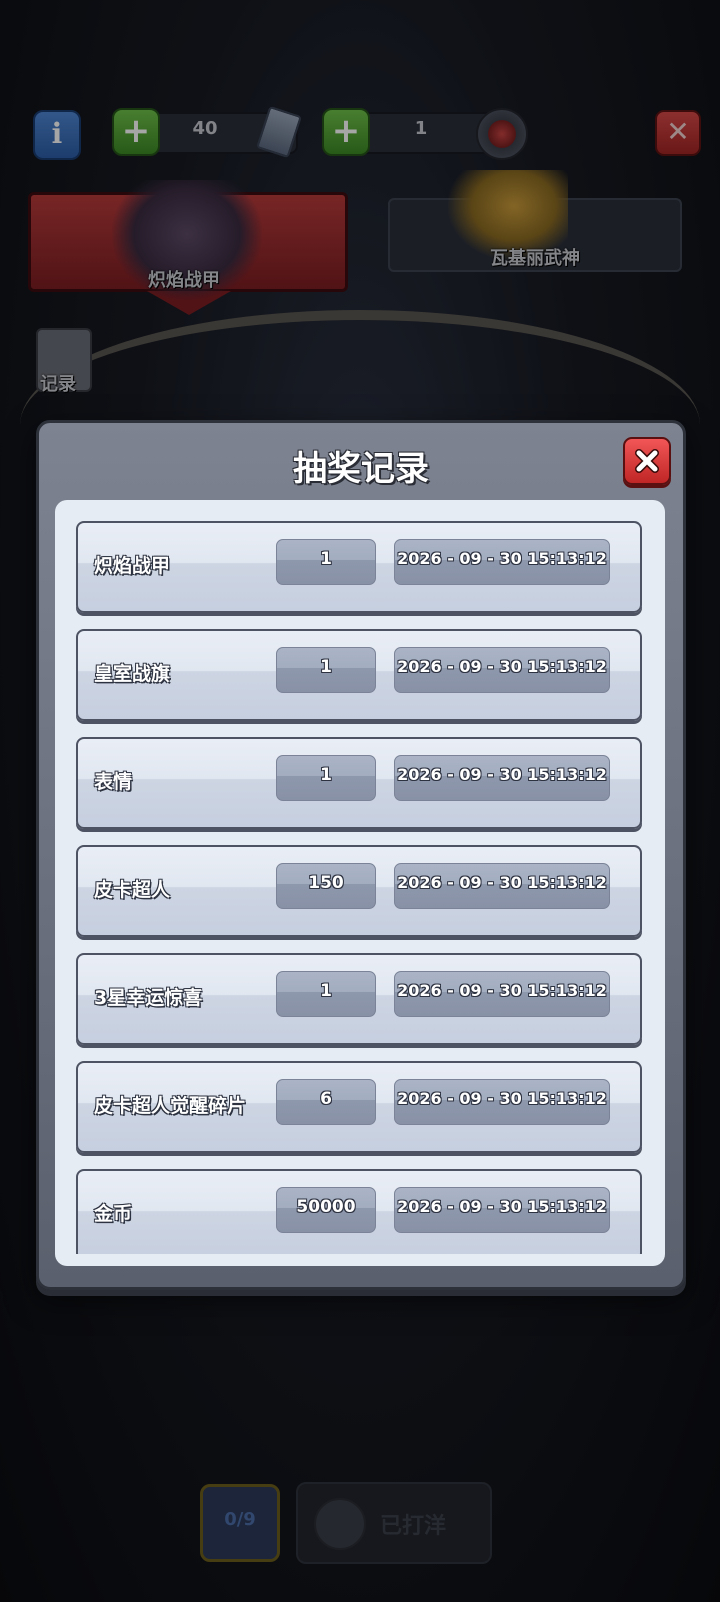  What do you see at coordinates (326, 1102) in the screenshot?
I see `record-quantity: 6` at bounding box center [326, 1102].